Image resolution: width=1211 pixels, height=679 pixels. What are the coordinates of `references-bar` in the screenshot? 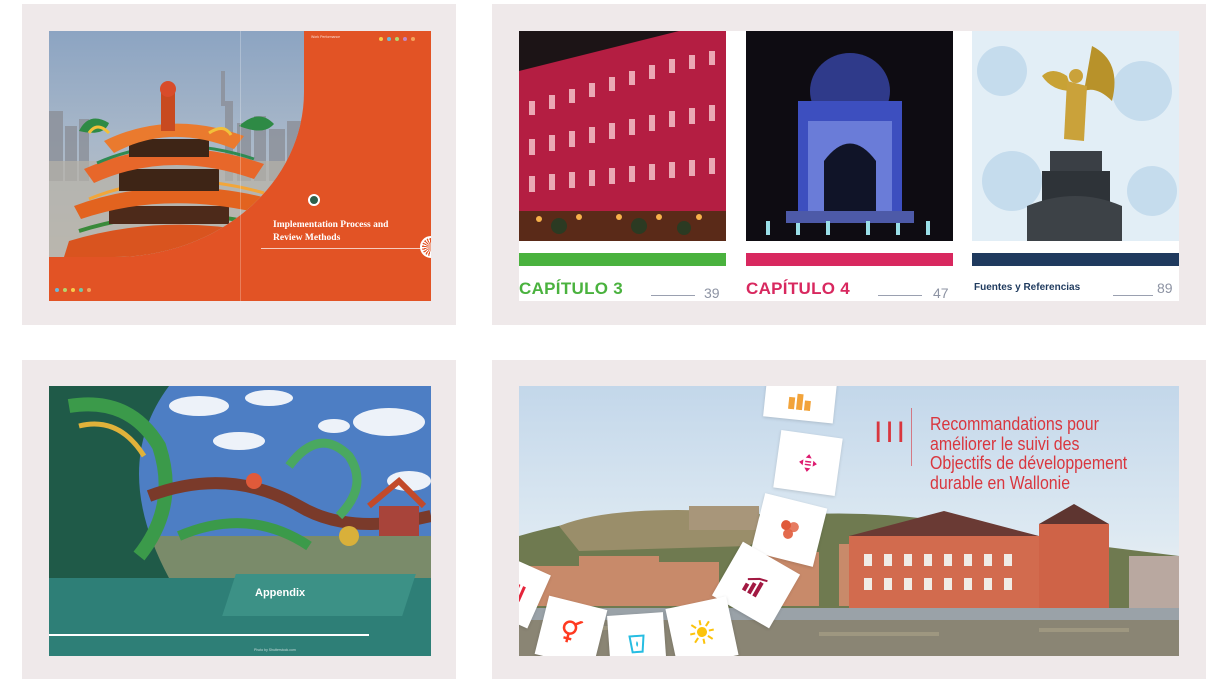 It's located at (1075, 259).